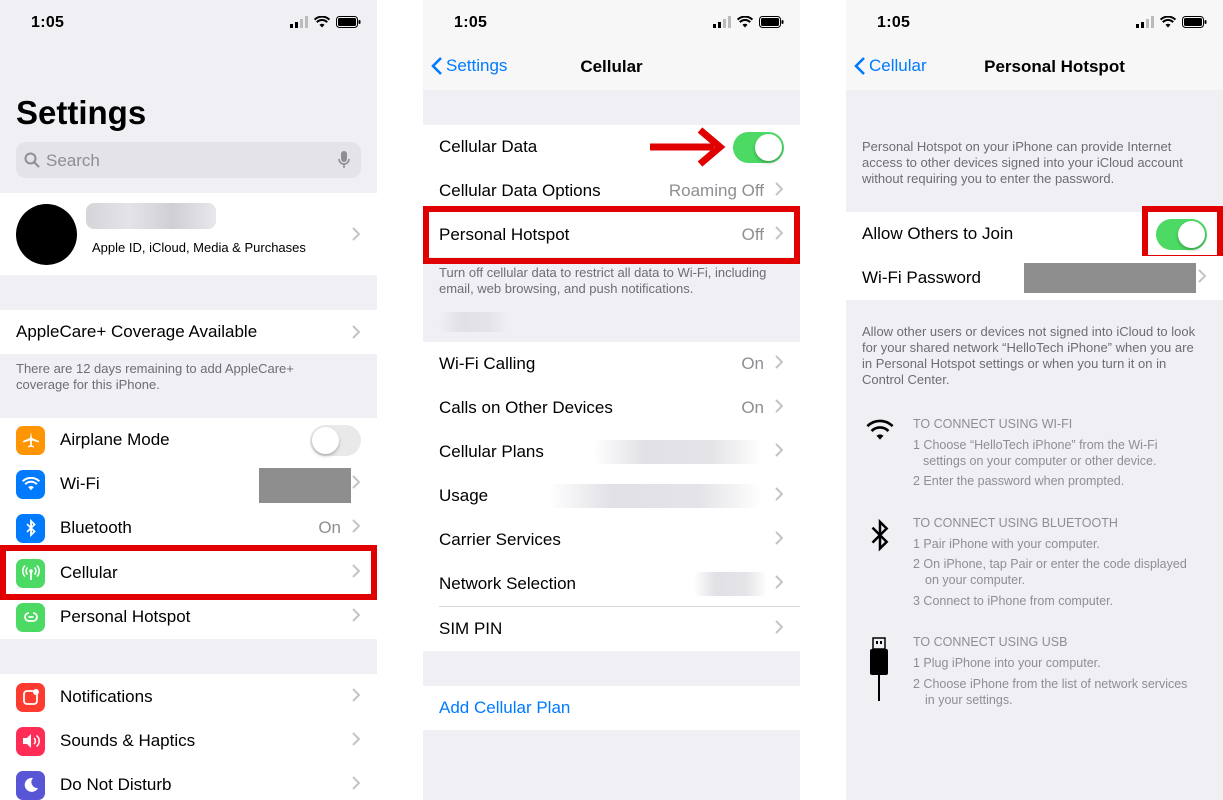 The image size is (1223, 800). I want to click on row-label: Usage, so click(464, 495).